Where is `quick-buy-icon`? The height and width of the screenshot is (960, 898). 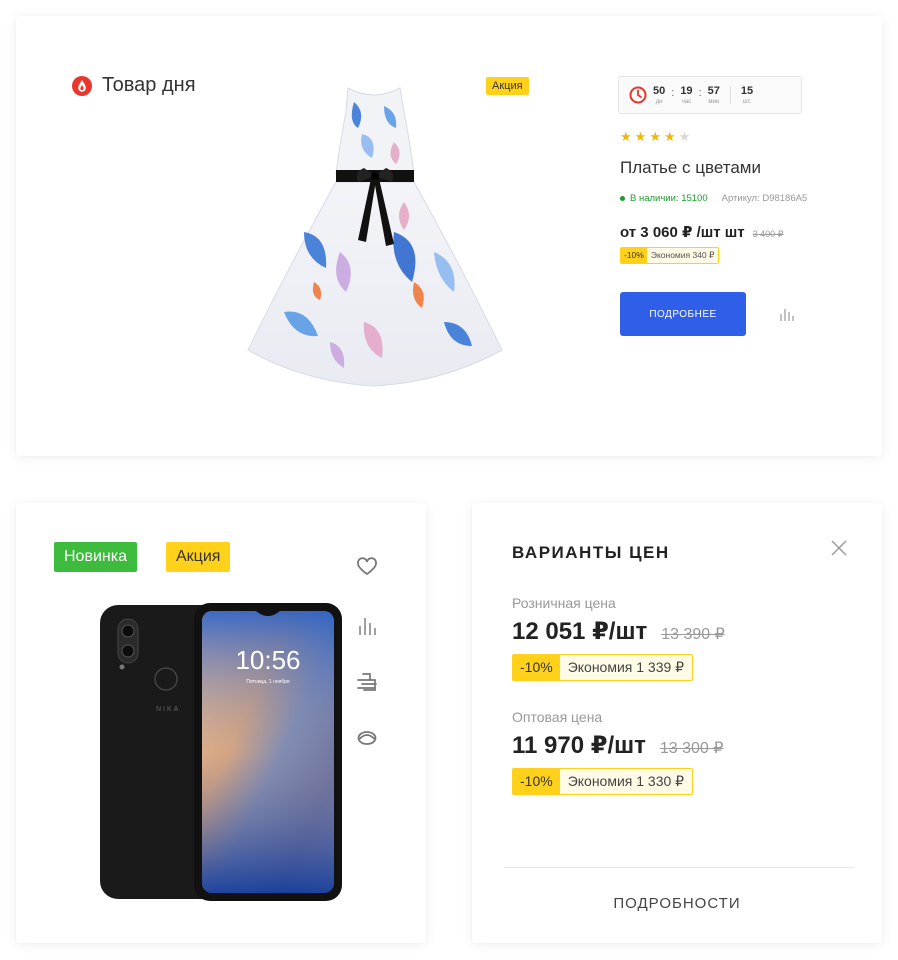 quick-buy-icon is located at coordinates (367, 682).